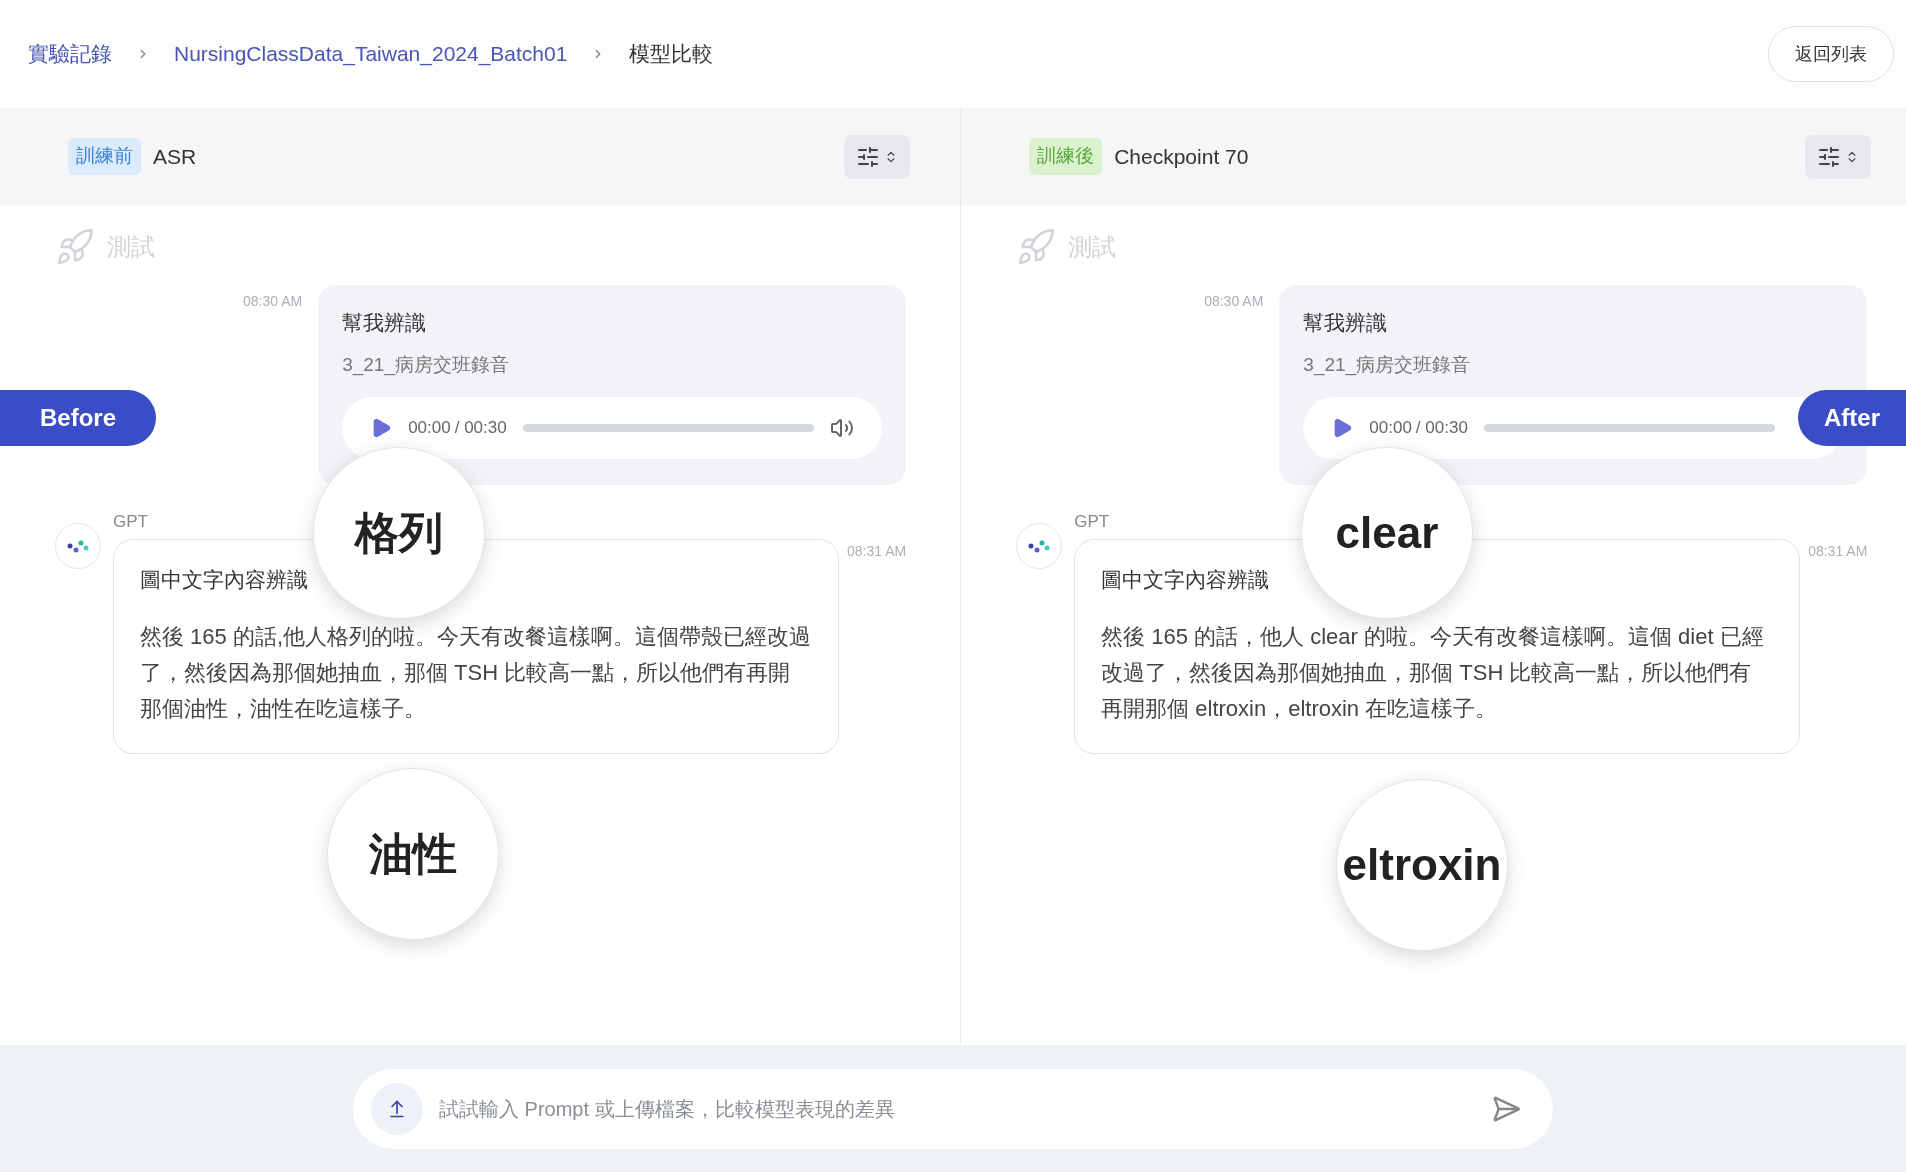  Describe the element at coordinates (371, 54) in the screenshot. I see `breadcrumb-link: NursingClassData_Taiwan_2024_Batch01` at that location.